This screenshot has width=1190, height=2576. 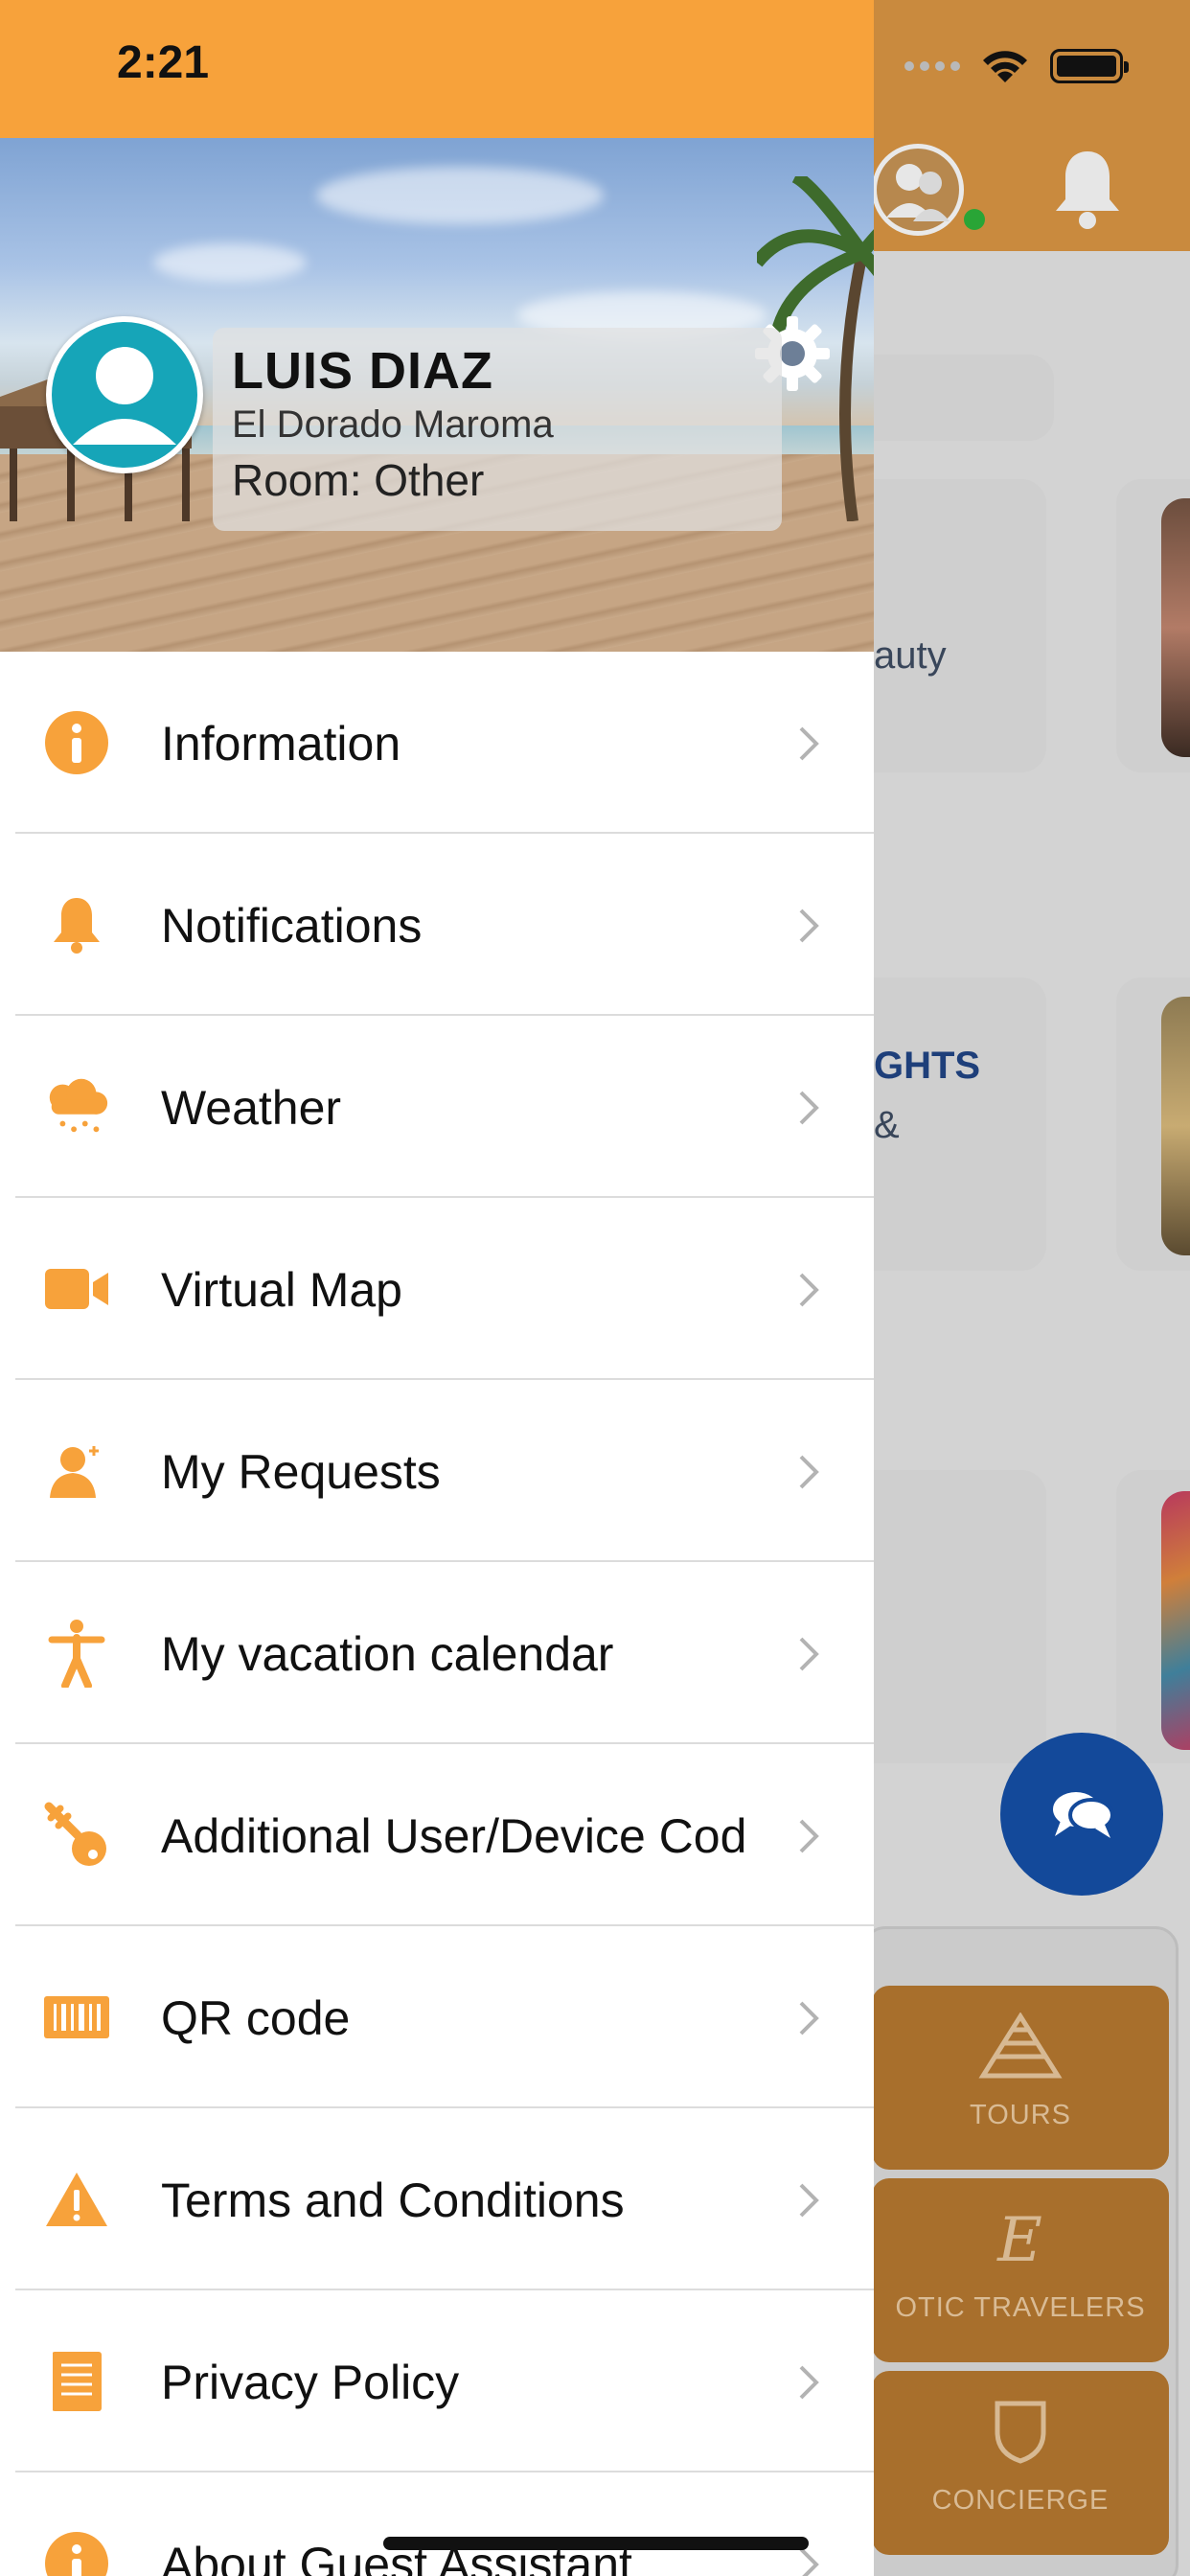 I want to click on home-indicator, so click(x=596, y=2543).